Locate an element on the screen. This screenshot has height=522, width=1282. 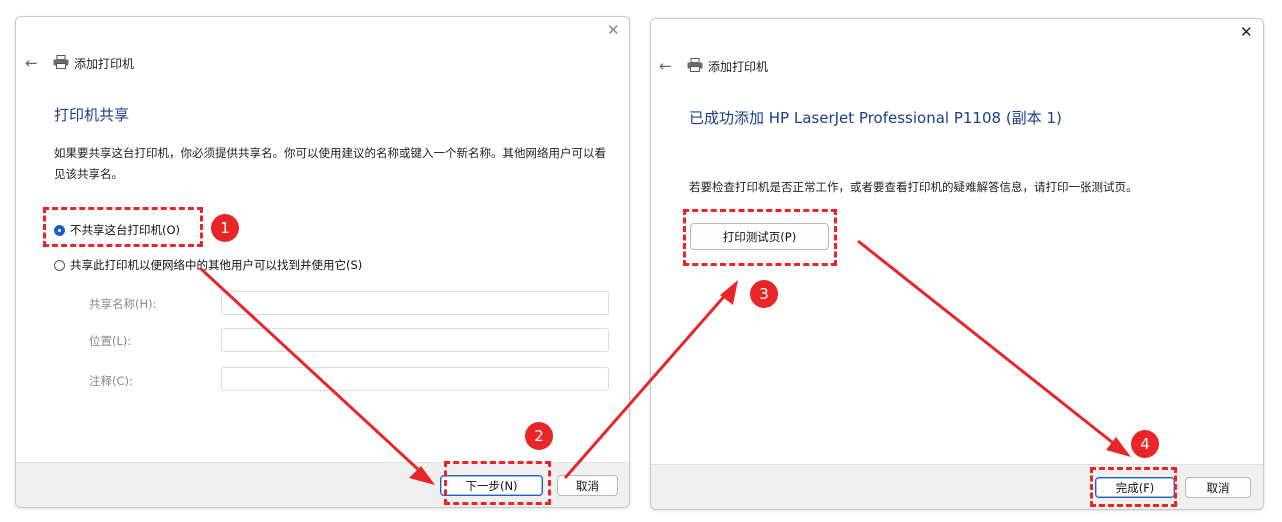
step-badge-2: 2 is located at coordinates (539, 436).